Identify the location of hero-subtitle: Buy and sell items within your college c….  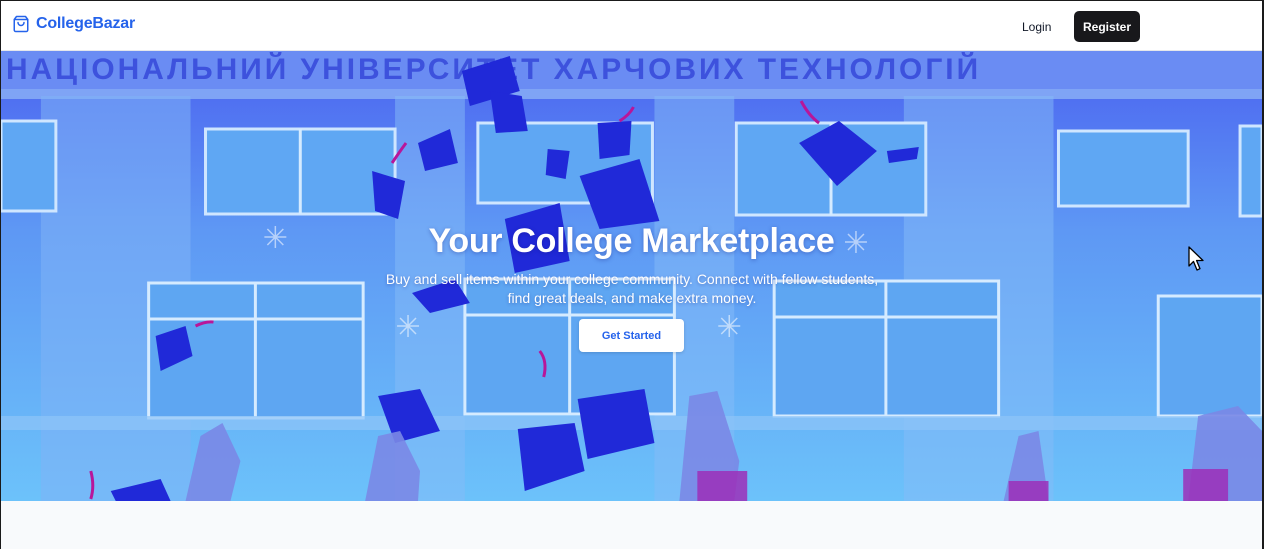
(632, 288).